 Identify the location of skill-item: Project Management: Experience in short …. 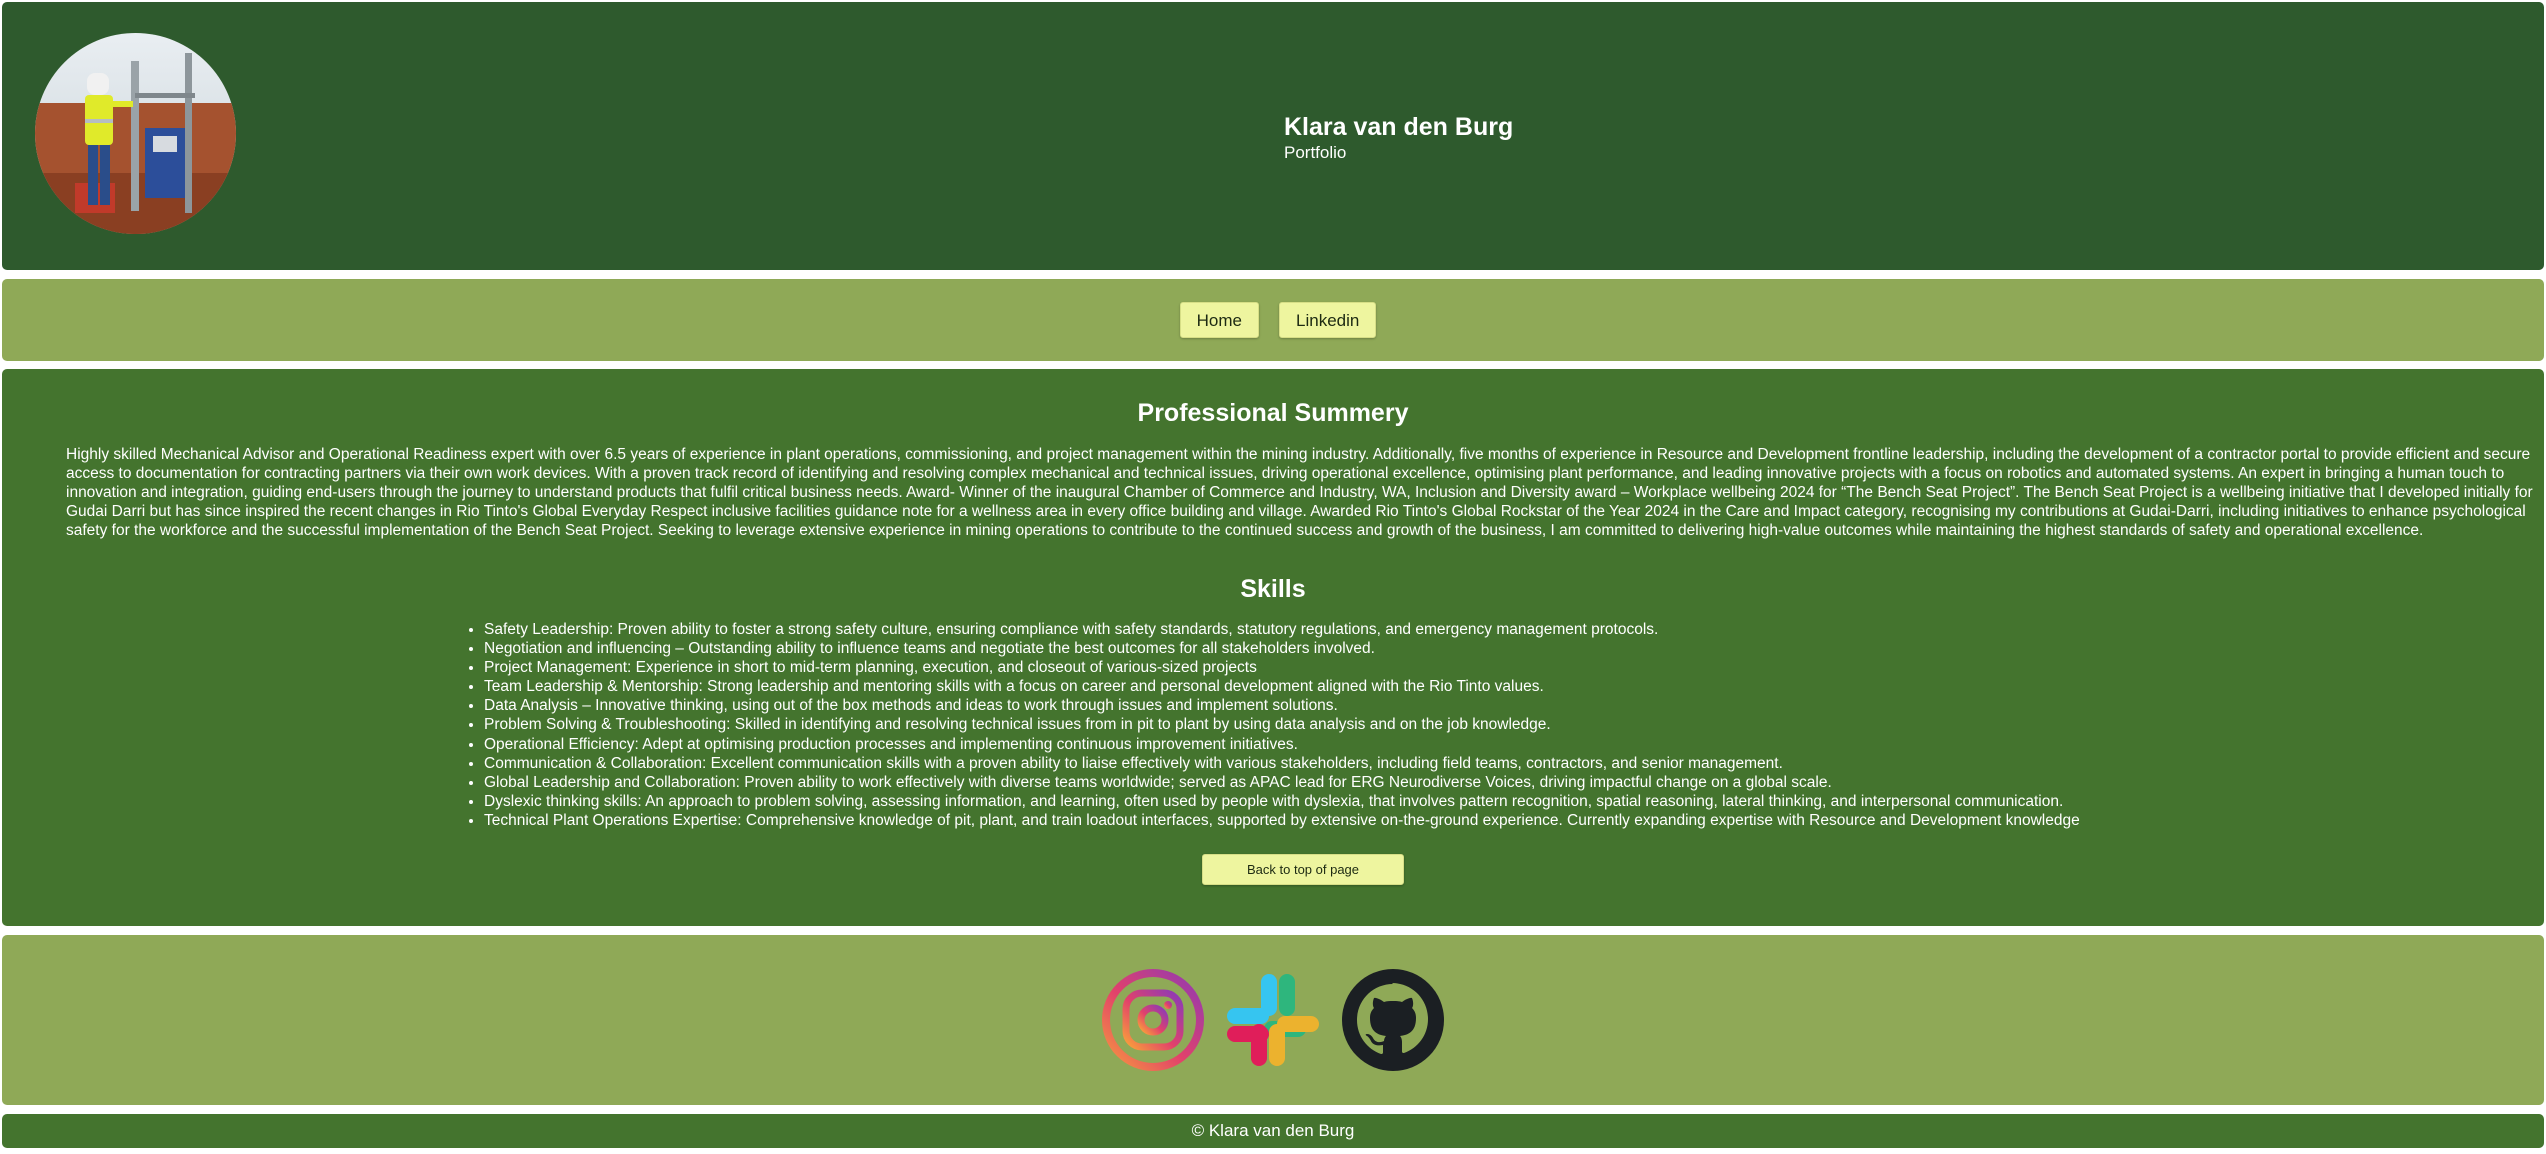
(1514, 667).